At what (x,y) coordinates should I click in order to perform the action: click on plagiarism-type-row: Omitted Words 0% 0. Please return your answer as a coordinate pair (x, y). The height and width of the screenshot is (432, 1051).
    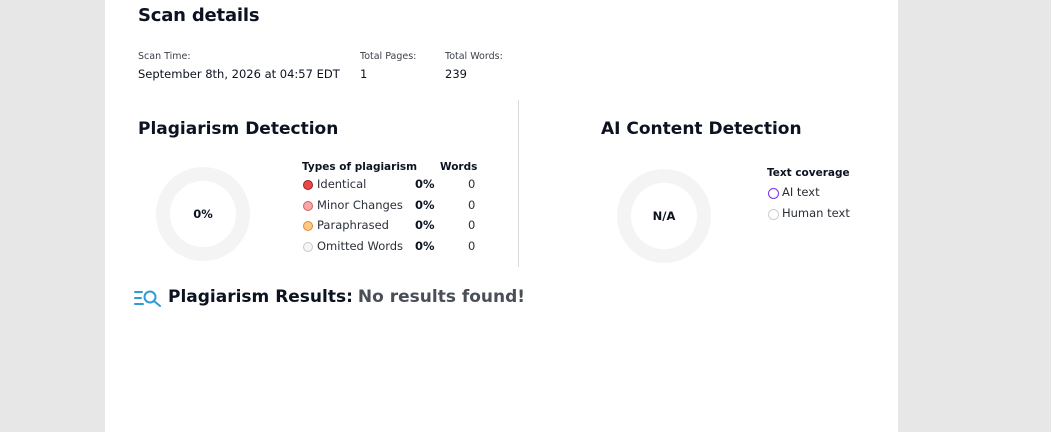
    Looking at the image, I should click on (388, 249).